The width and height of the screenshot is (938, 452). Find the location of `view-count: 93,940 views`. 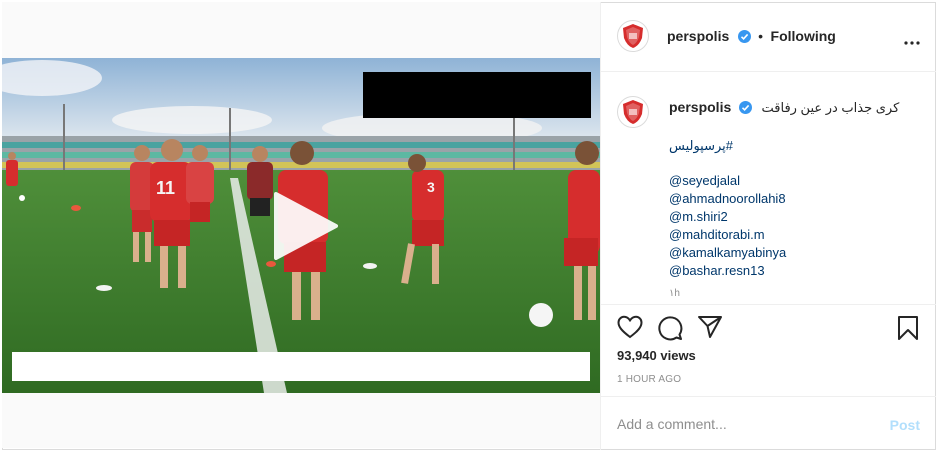

view-count: 93,940 views is located at coordinates (656, 355).